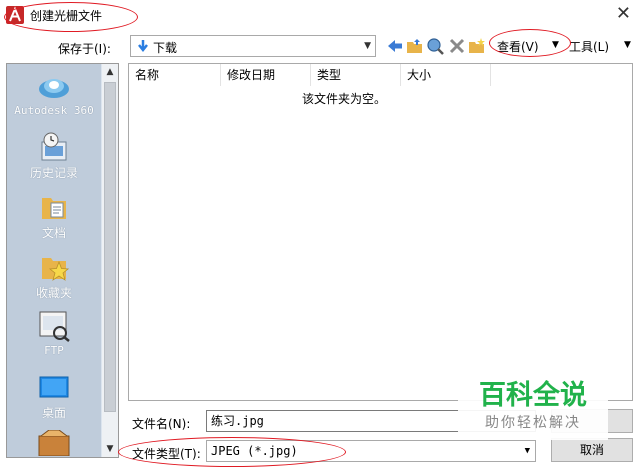 The width and height of the screenshot is (643, 468). Describe the element at coordinates (589, 46) in the screenshot. I see `tools-menu-button: 工具(L)` at that location.